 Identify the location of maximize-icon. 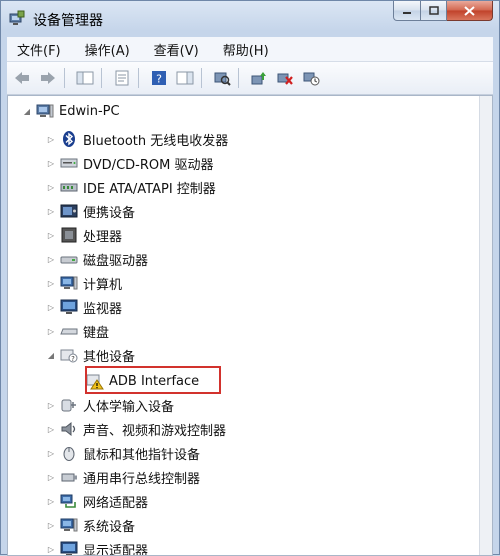
(433, 10).